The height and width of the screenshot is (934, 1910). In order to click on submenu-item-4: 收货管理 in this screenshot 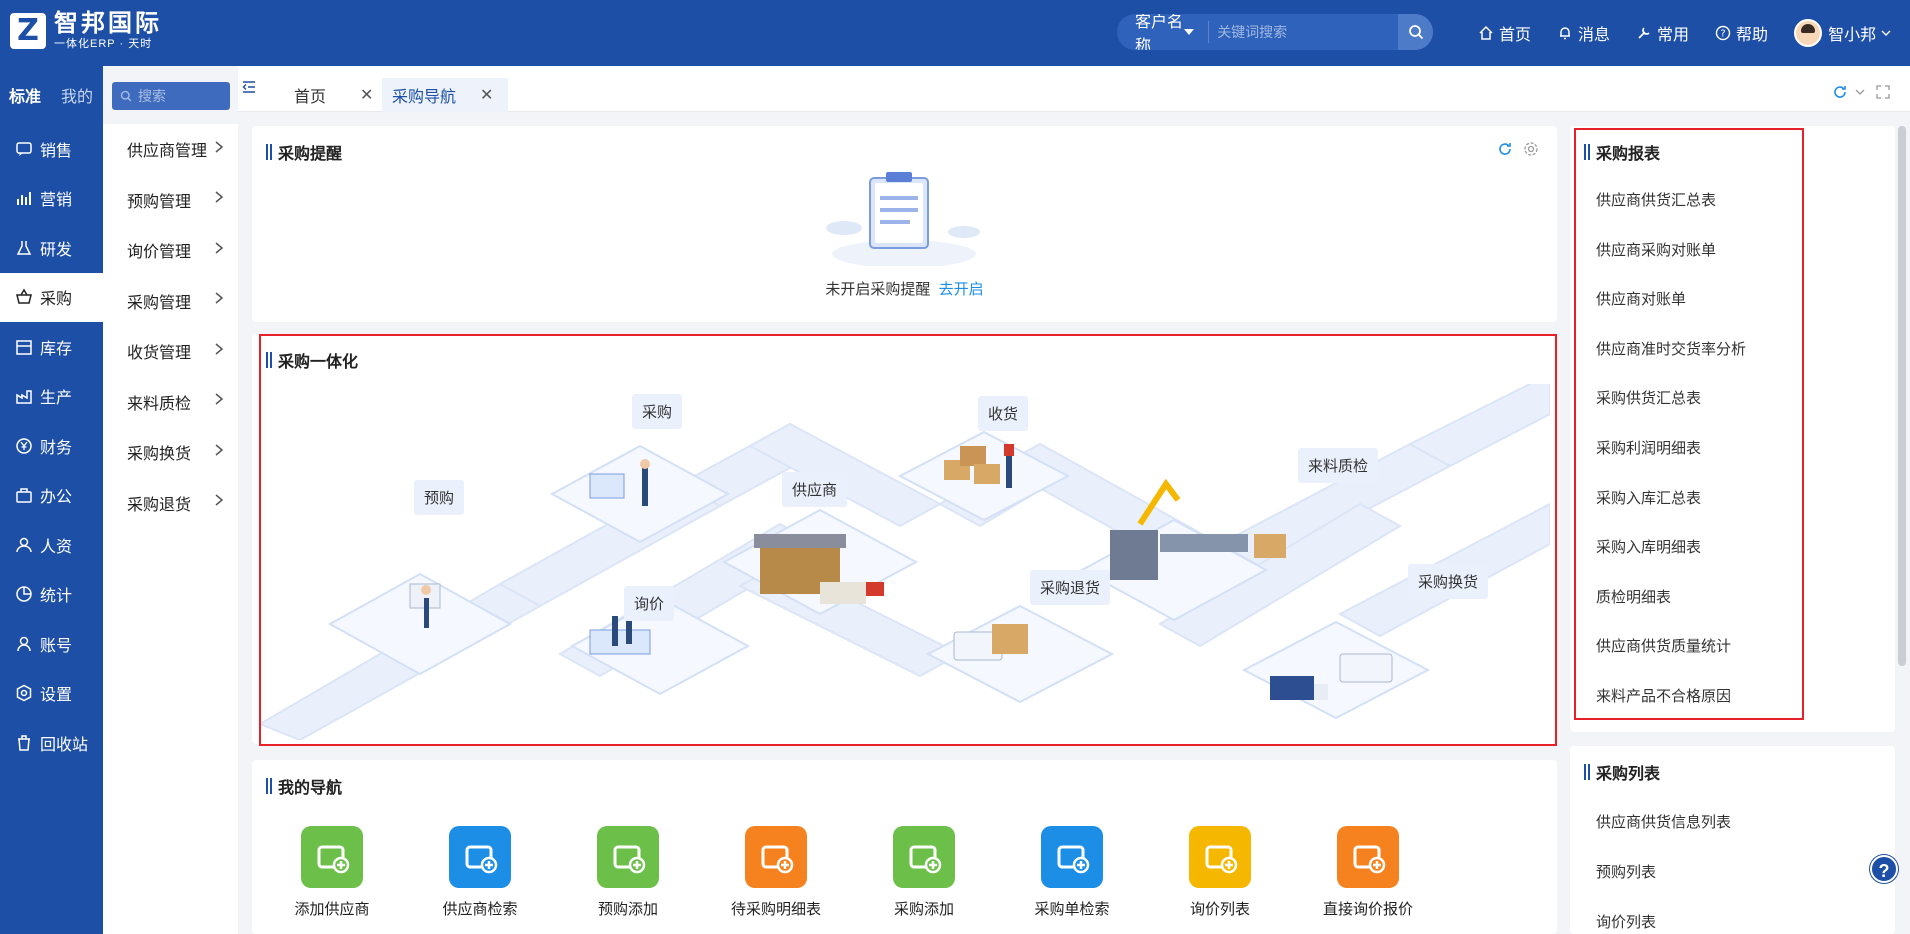, I will do `click(170, 351)`.